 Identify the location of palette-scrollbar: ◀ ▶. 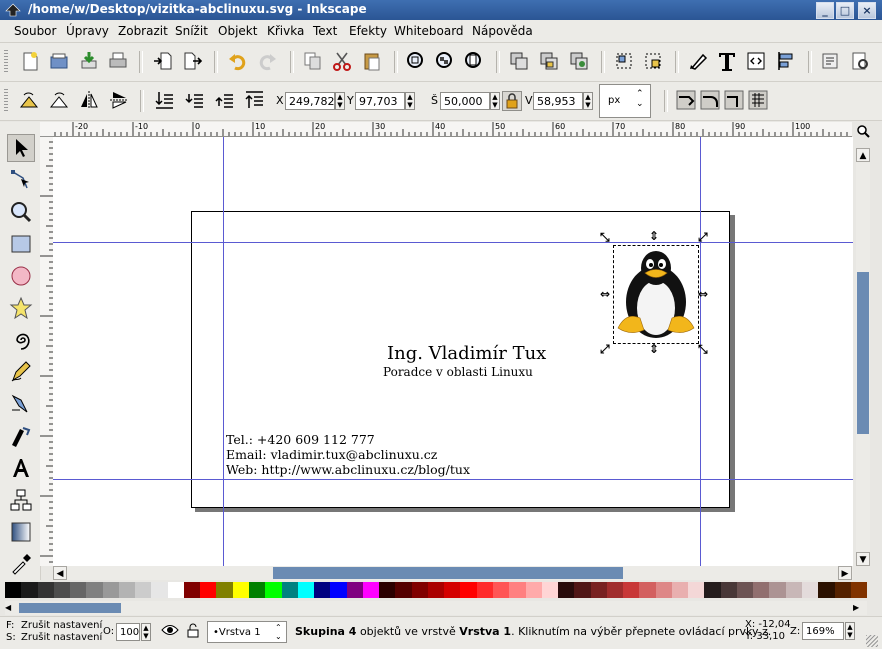
(436, 608).